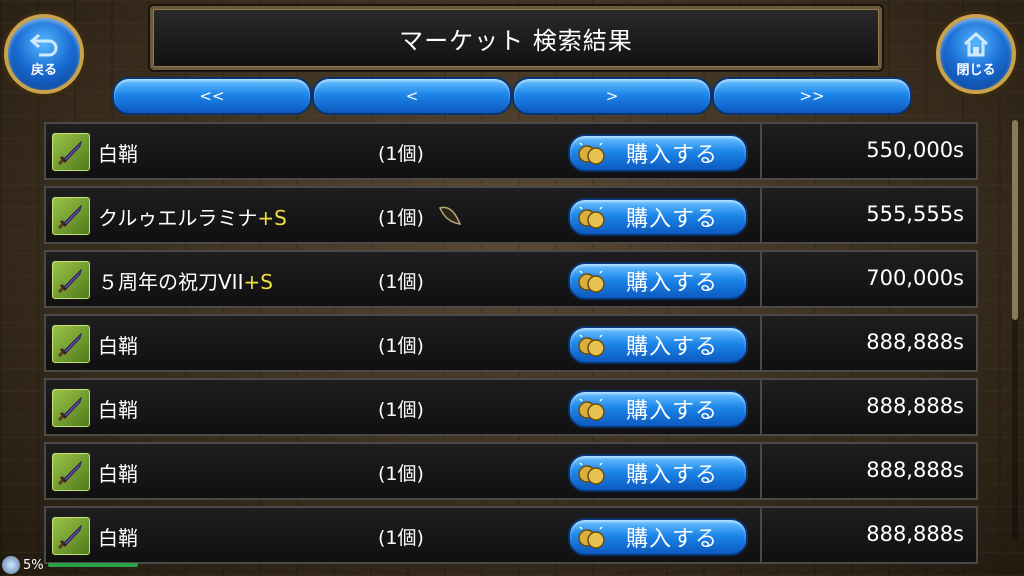 The height and width of the screenshot is (576, 1024). What do you see at coordinates (192, 218) in the screenshot?
I see `item-name: クルゥエルラミナ+S` at bounding box center [192, 218].